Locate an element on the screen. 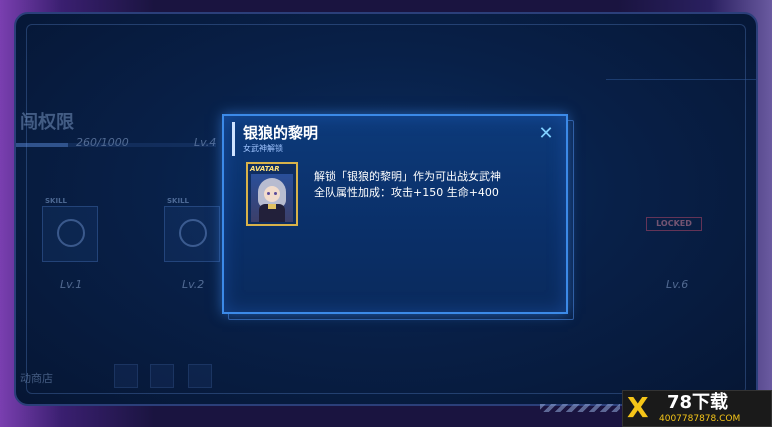  team-bonus-text: 全队属性加成：攻击+150 生命+400 is located at coordinates (406, 192).